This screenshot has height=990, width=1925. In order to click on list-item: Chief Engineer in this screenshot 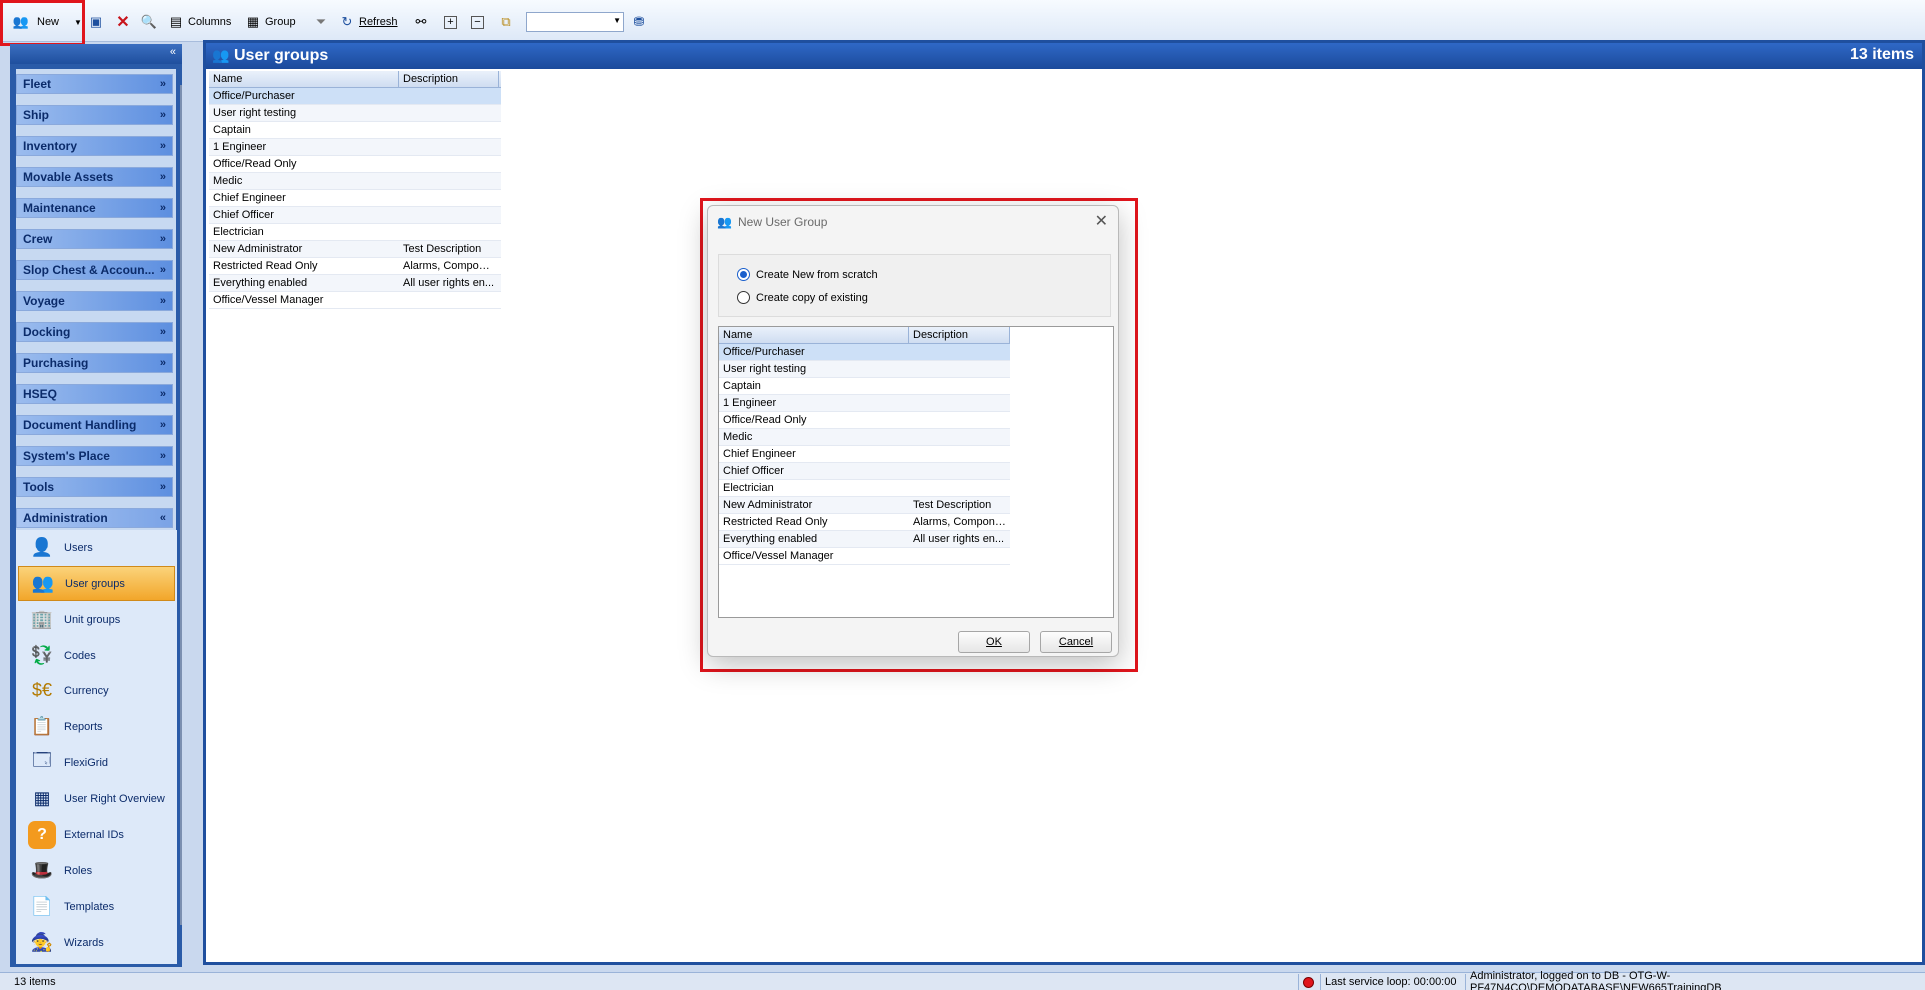, I will do `click(864, 454)`.